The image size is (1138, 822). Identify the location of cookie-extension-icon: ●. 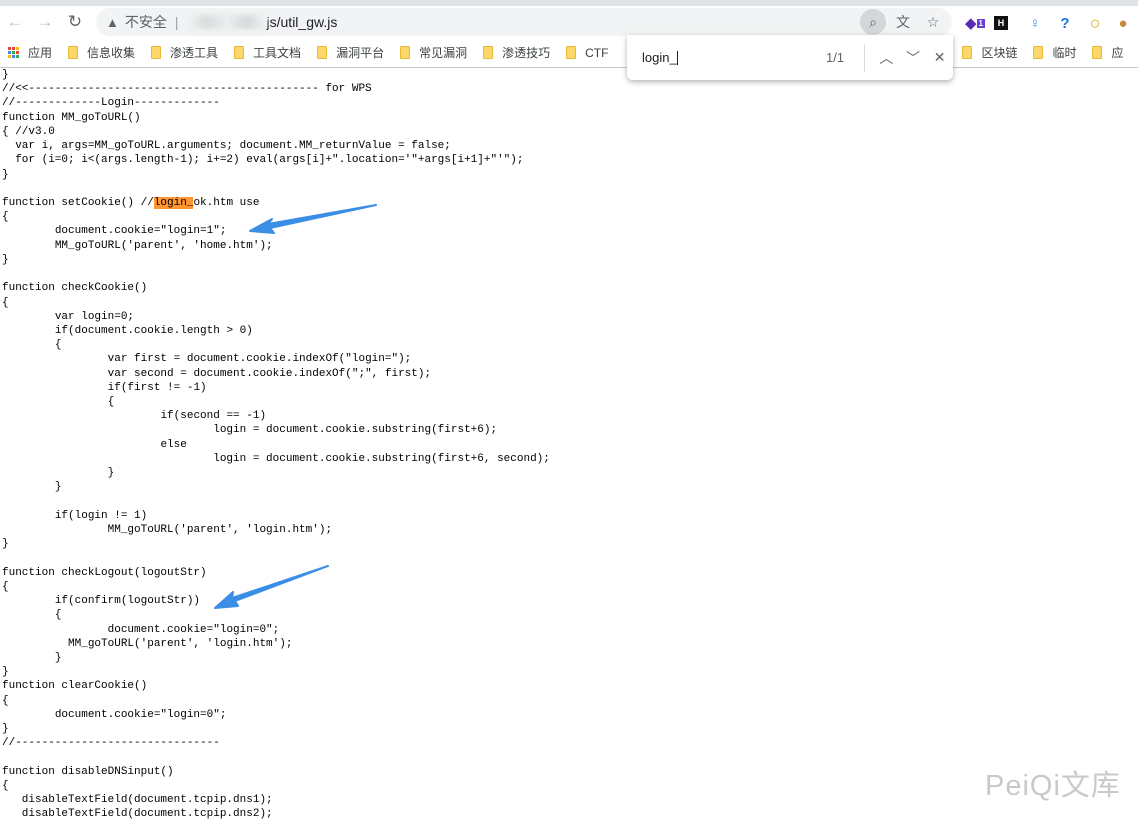
(1123, 23).